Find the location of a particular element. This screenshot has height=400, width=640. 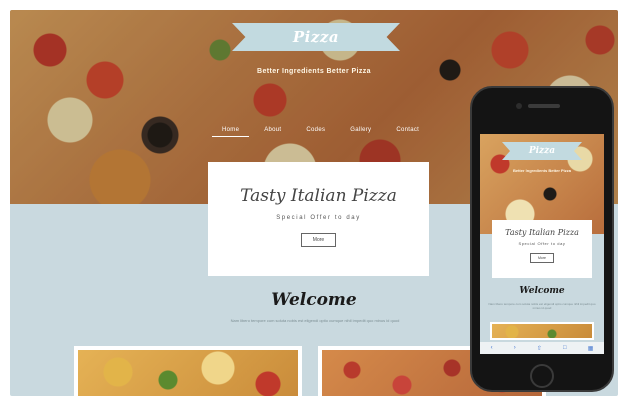

nav-gallery: Gallery is located at coordinates (360, 130).